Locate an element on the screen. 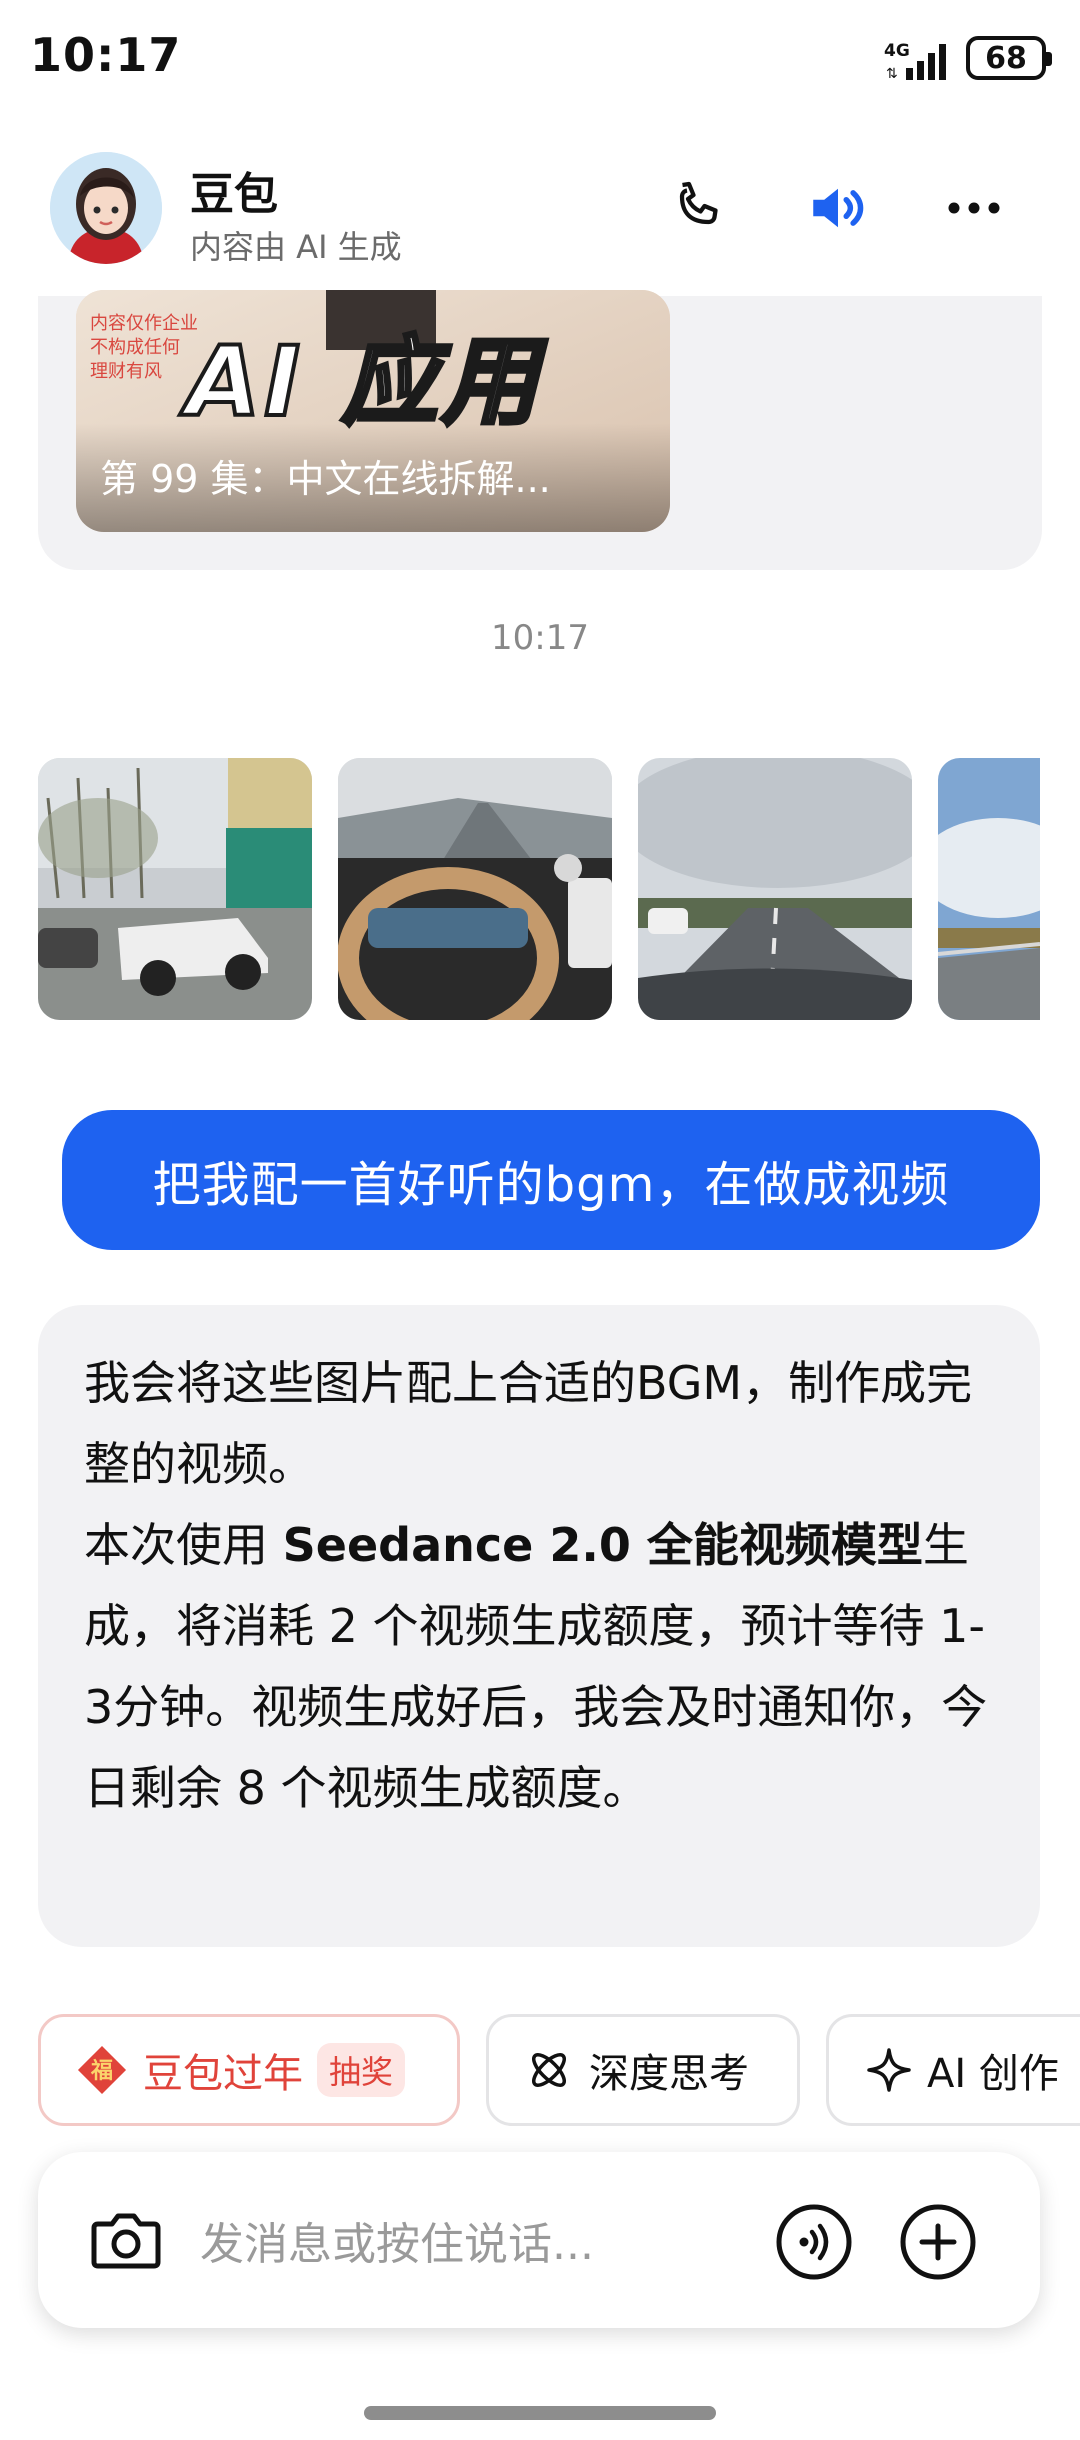 This screenshot has height=2440, width=1080. video-disclaimer: 内容仅作企业 不构成任何 理财有风 is located at coordinates (144, 347).